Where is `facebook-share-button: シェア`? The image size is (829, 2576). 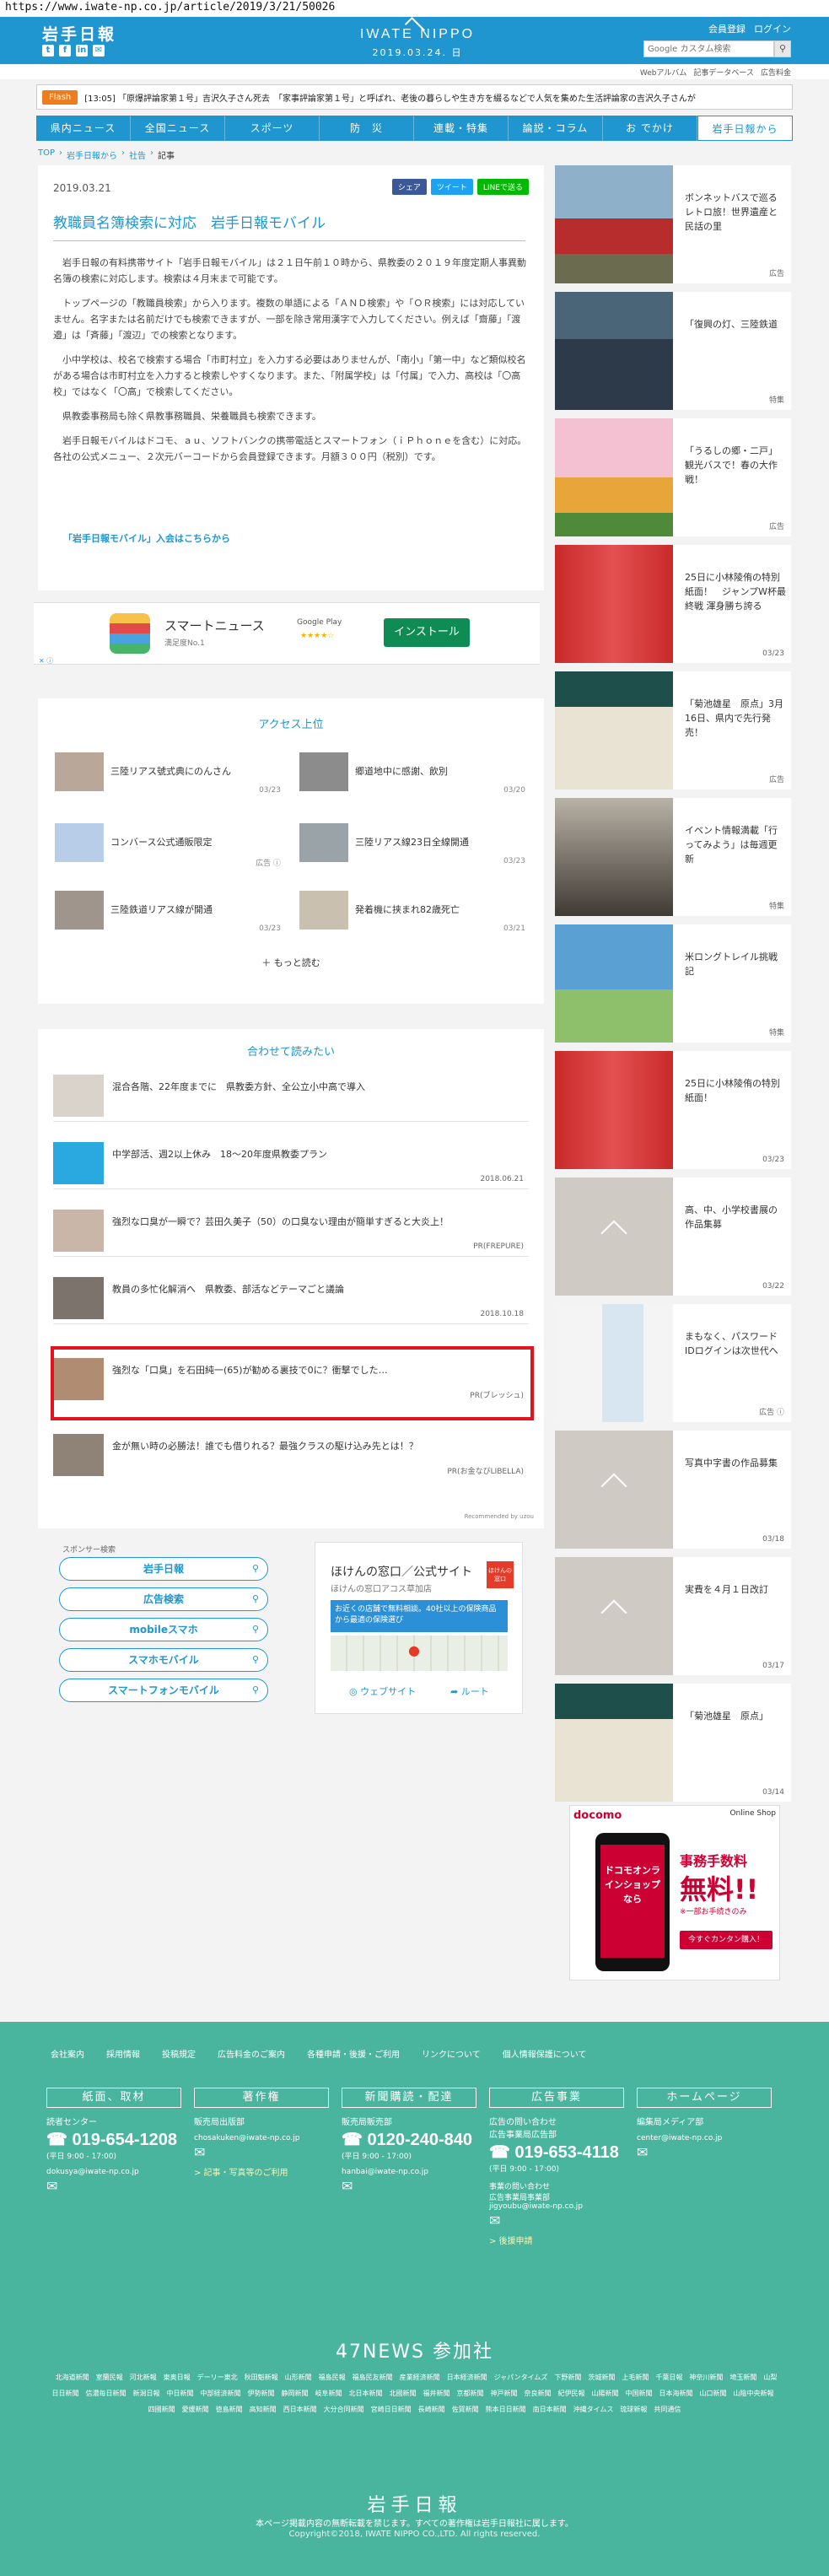 facebook-share-button: シェア is located at coordinates (409, 187).